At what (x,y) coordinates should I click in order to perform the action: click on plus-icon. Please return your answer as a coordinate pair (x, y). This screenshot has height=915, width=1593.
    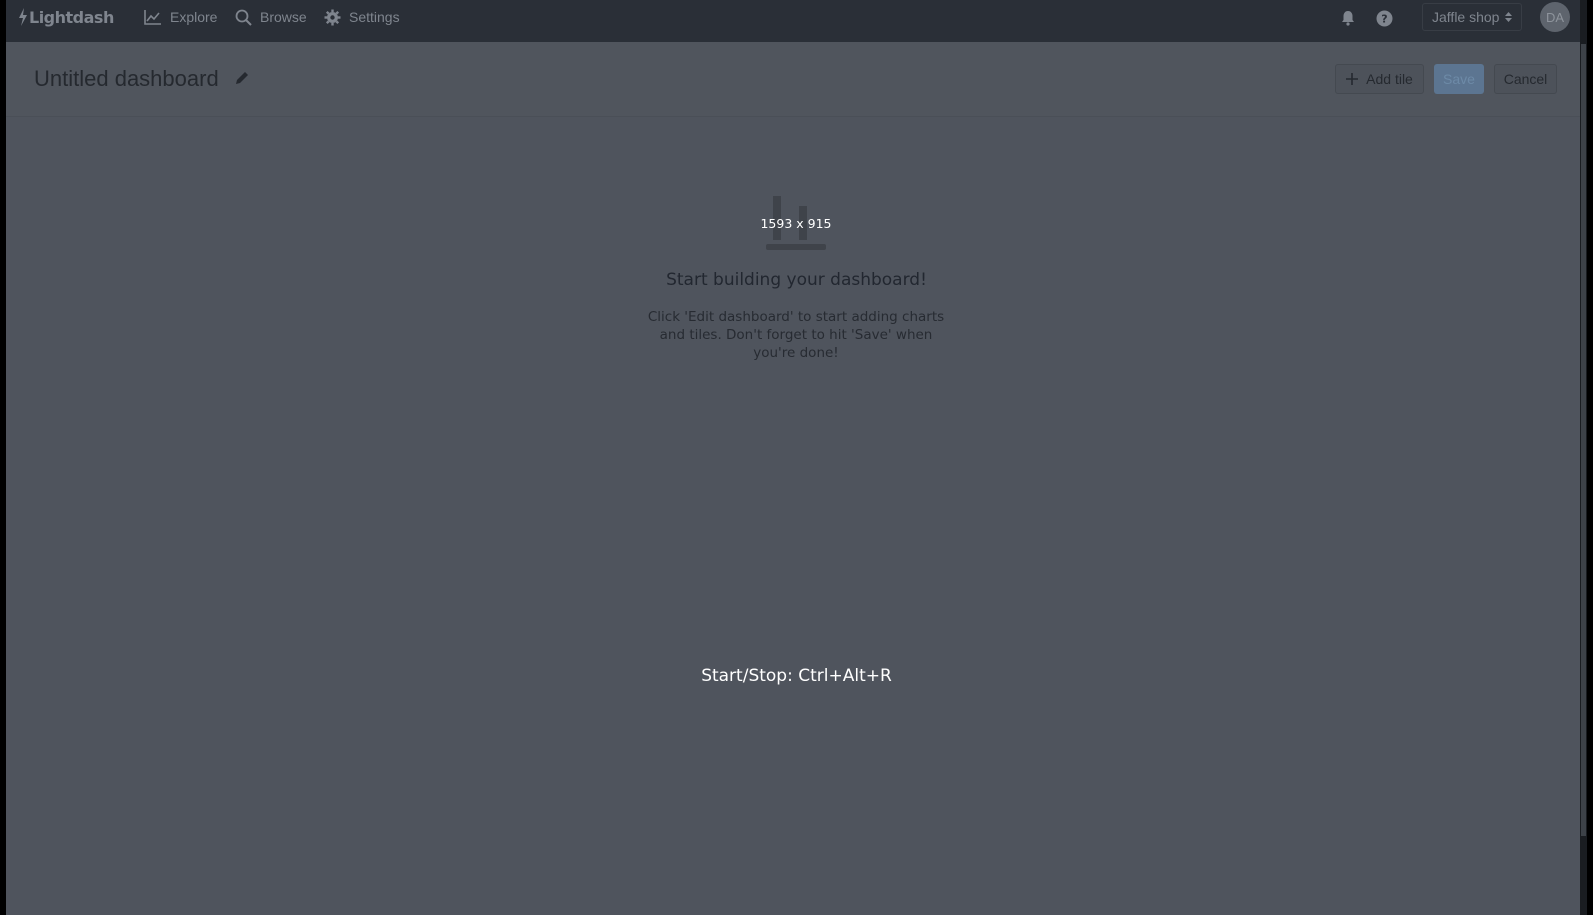
    Looking at the image, I should click on (1352, 79).